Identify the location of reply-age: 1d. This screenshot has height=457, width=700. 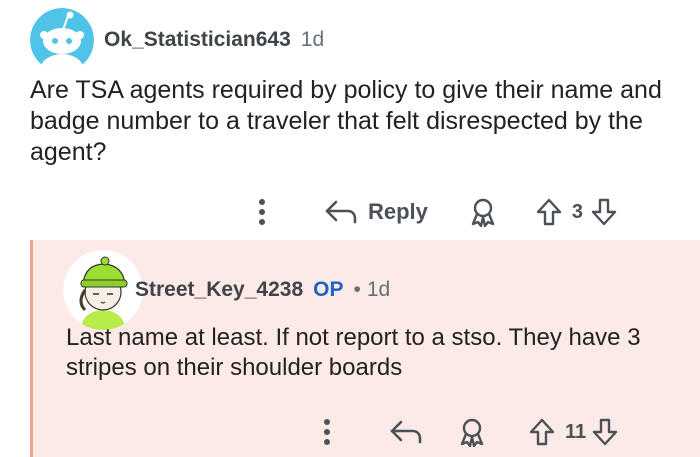
(378, 289).